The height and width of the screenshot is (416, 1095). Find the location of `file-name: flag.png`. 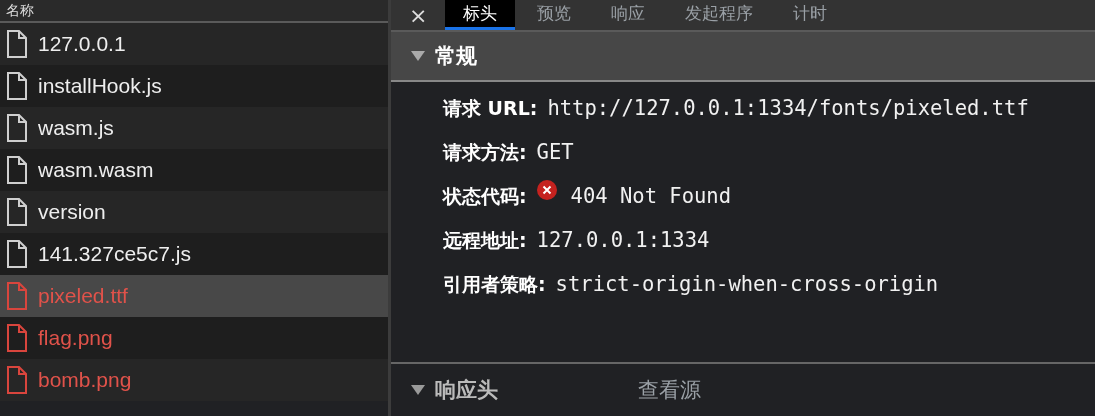

file-name: flag.png is located at coordinates (75, 338).